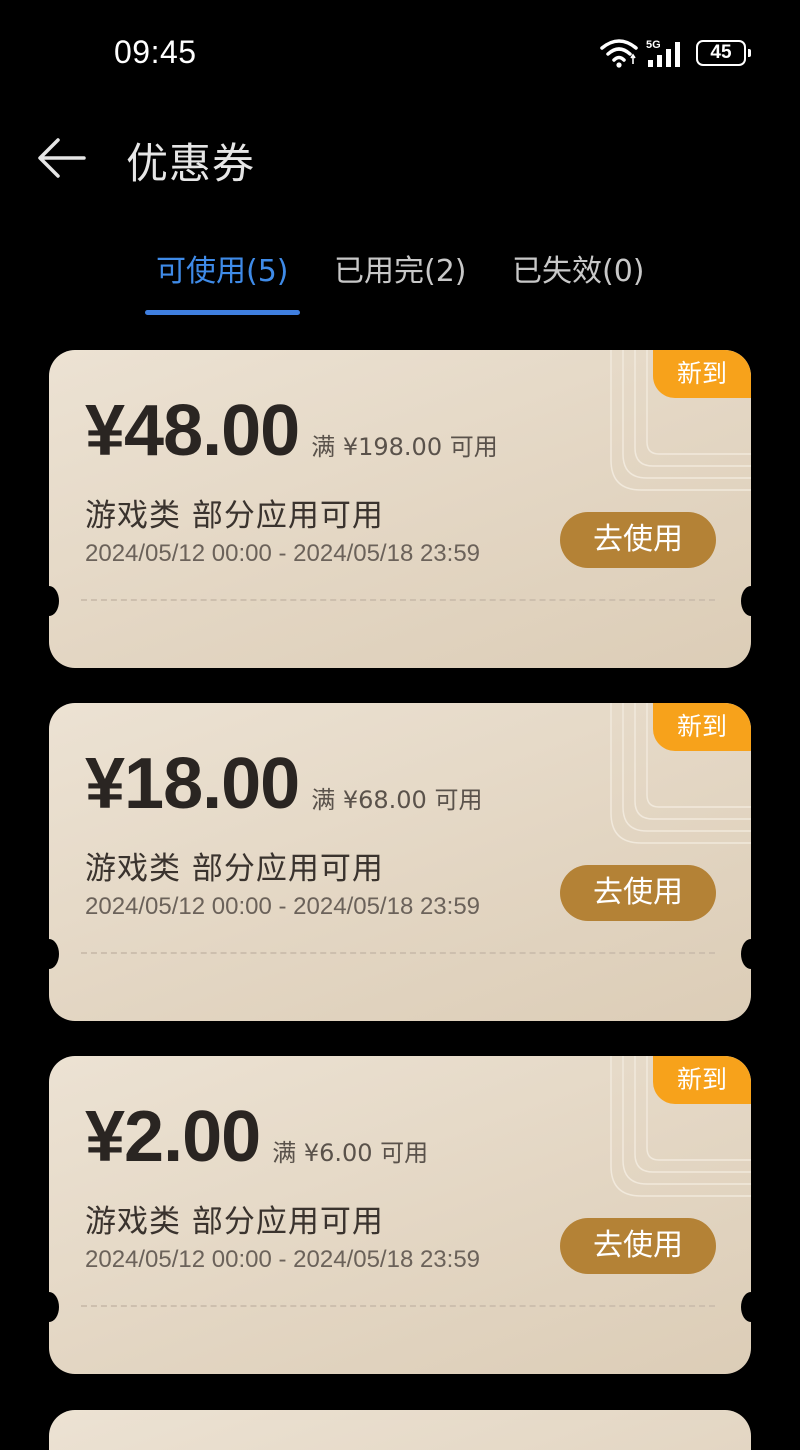 The image size is (800, 1450). I want to click on arrow-left-icon, so click(62, 158).